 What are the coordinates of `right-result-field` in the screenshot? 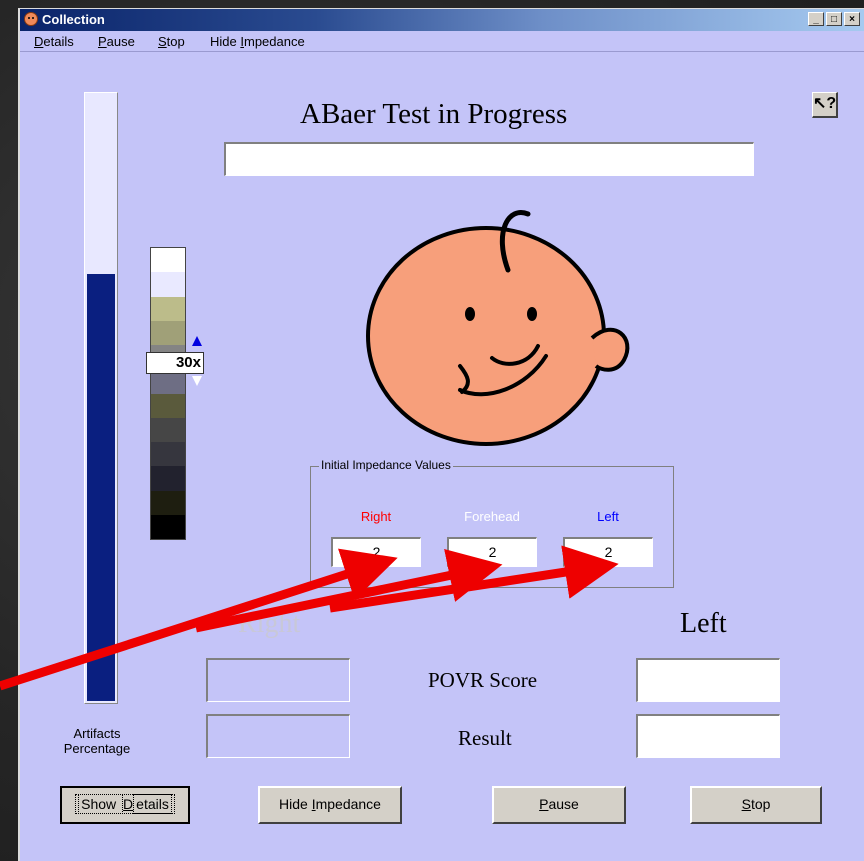 It's located at (278, 736).